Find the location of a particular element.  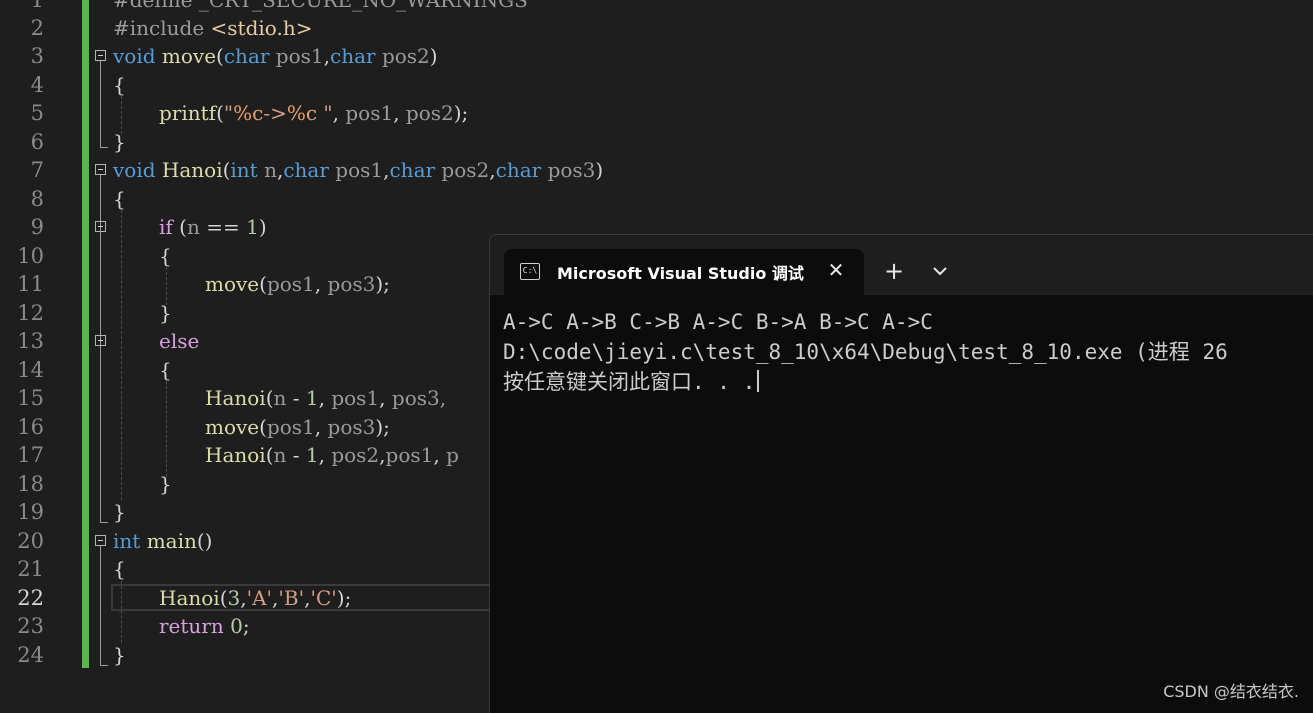

new-tab-icon: + is located at coordinates (894, 271).